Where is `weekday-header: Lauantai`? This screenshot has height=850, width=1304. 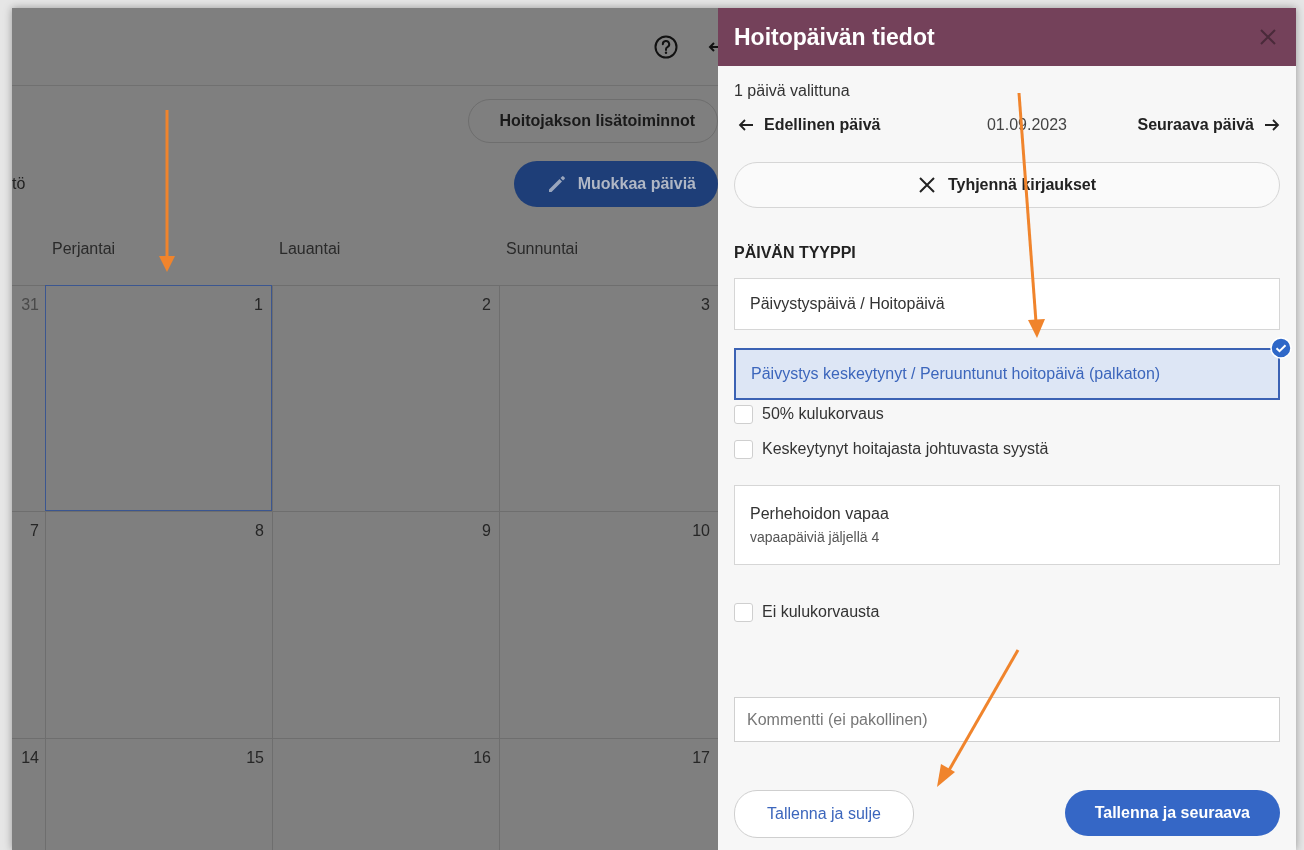 weekday-header: Lauantai is located at coordinates (310, 249).